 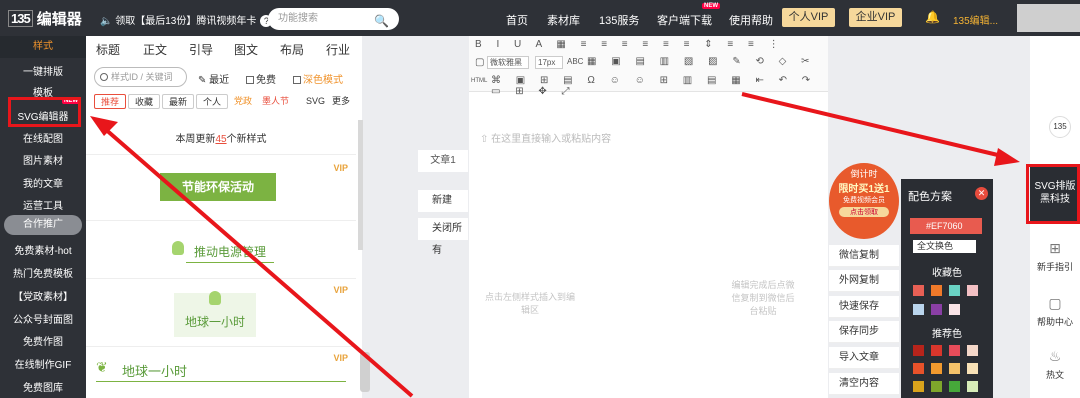 I want to click on arrow-head-right, so click(x=1007, y=157).